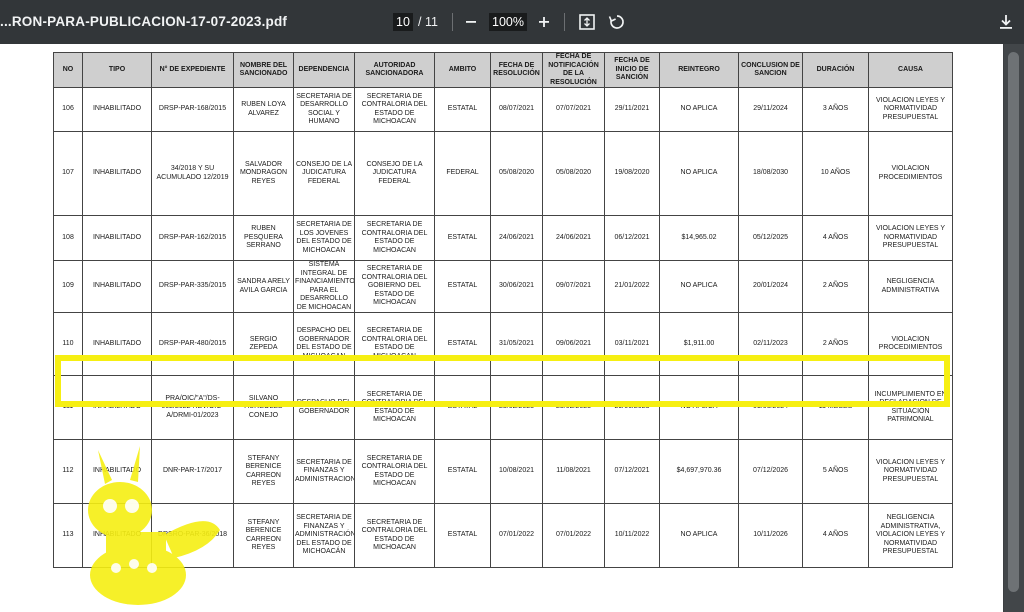 This screenshot has width=1024, height=612. Describe the element at coordinates (324, 109) in the screenshot. I see `table-cell: SECRETARIA DE DESARROLLO SOCIAL Y HUMANO` at that location.